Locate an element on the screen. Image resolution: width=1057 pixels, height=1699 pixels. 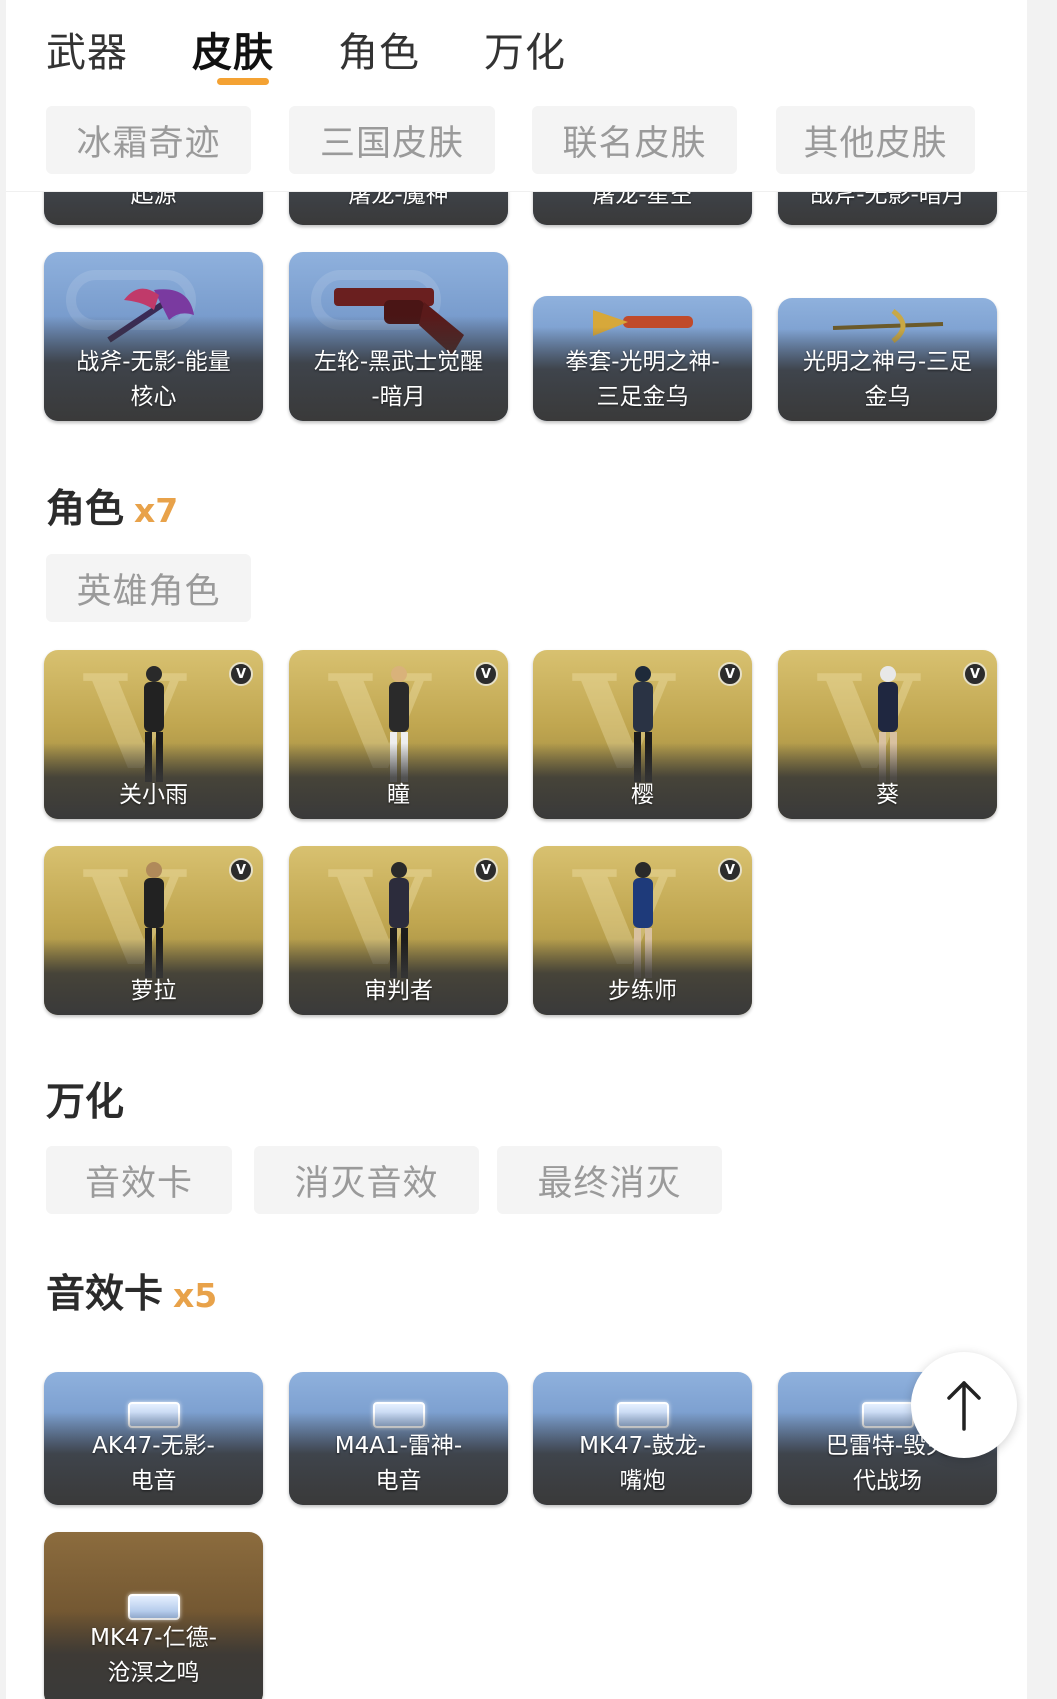
sound-card: M4A1-雷神- 电音 is located at coordinates (398, 1438).